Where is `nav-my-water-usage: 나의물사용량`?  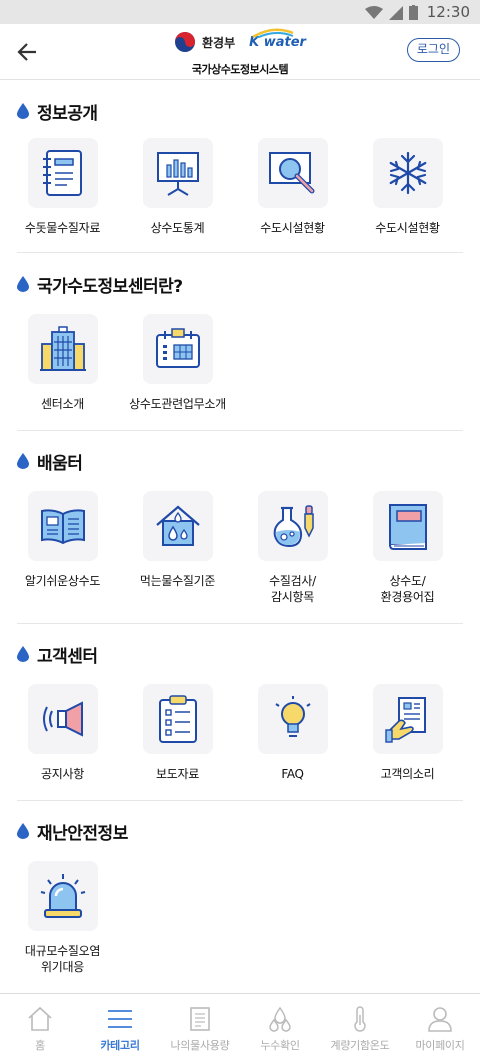 nav-my-water-usage: 나의물사용량 is located at coordinates (200, 1028).